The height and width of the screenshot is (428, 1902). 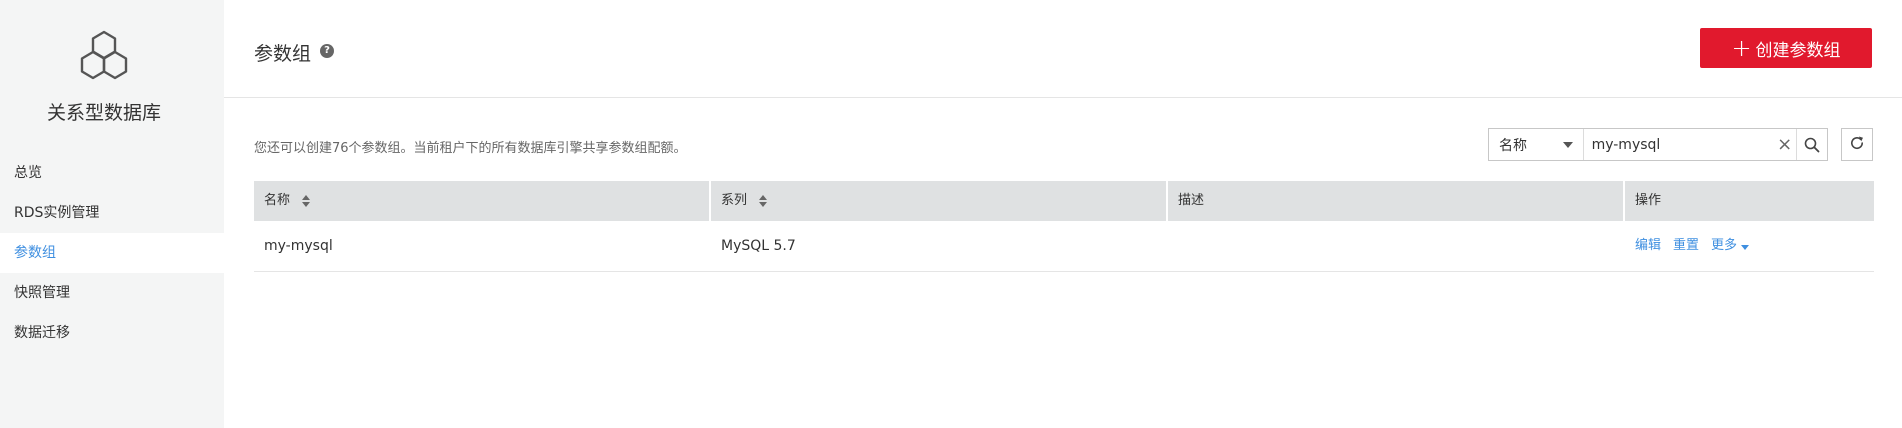 I want to click on sidebar: 关系型数据库 总览 RDS实例管理 参数组 快照管理 数据迁移, so click(x=112, y=214).